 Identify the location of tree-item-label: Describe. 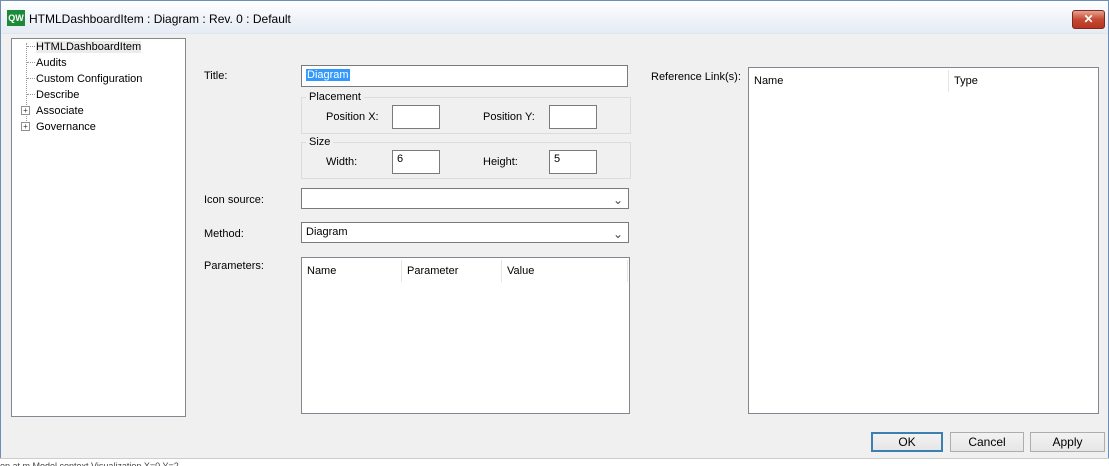
(58, 95).